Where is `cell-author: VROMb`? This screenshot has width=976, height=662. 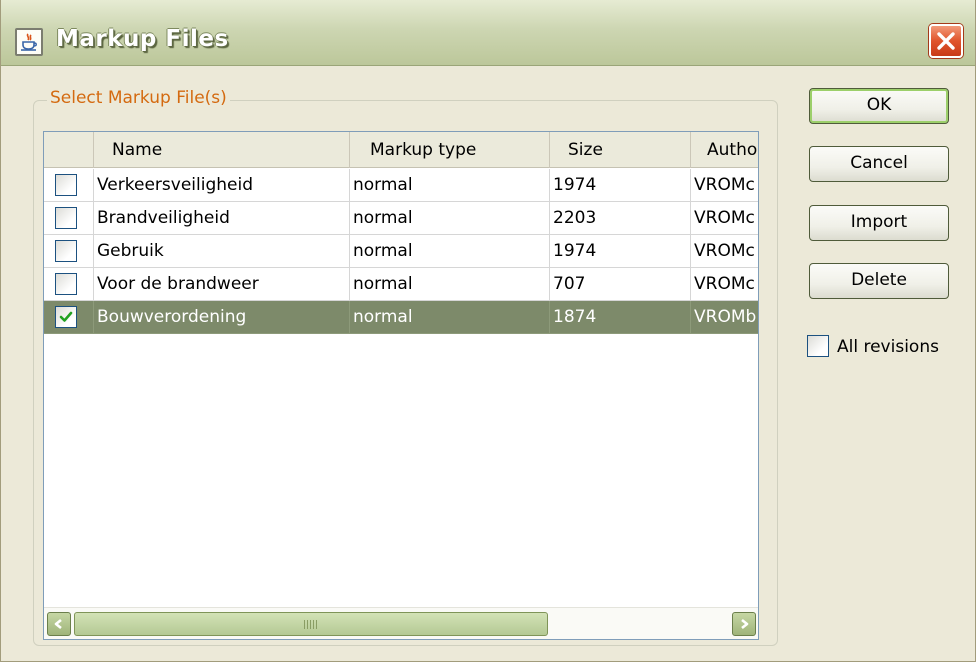 cell-author: VROMb is located at coordinates (724, 317).